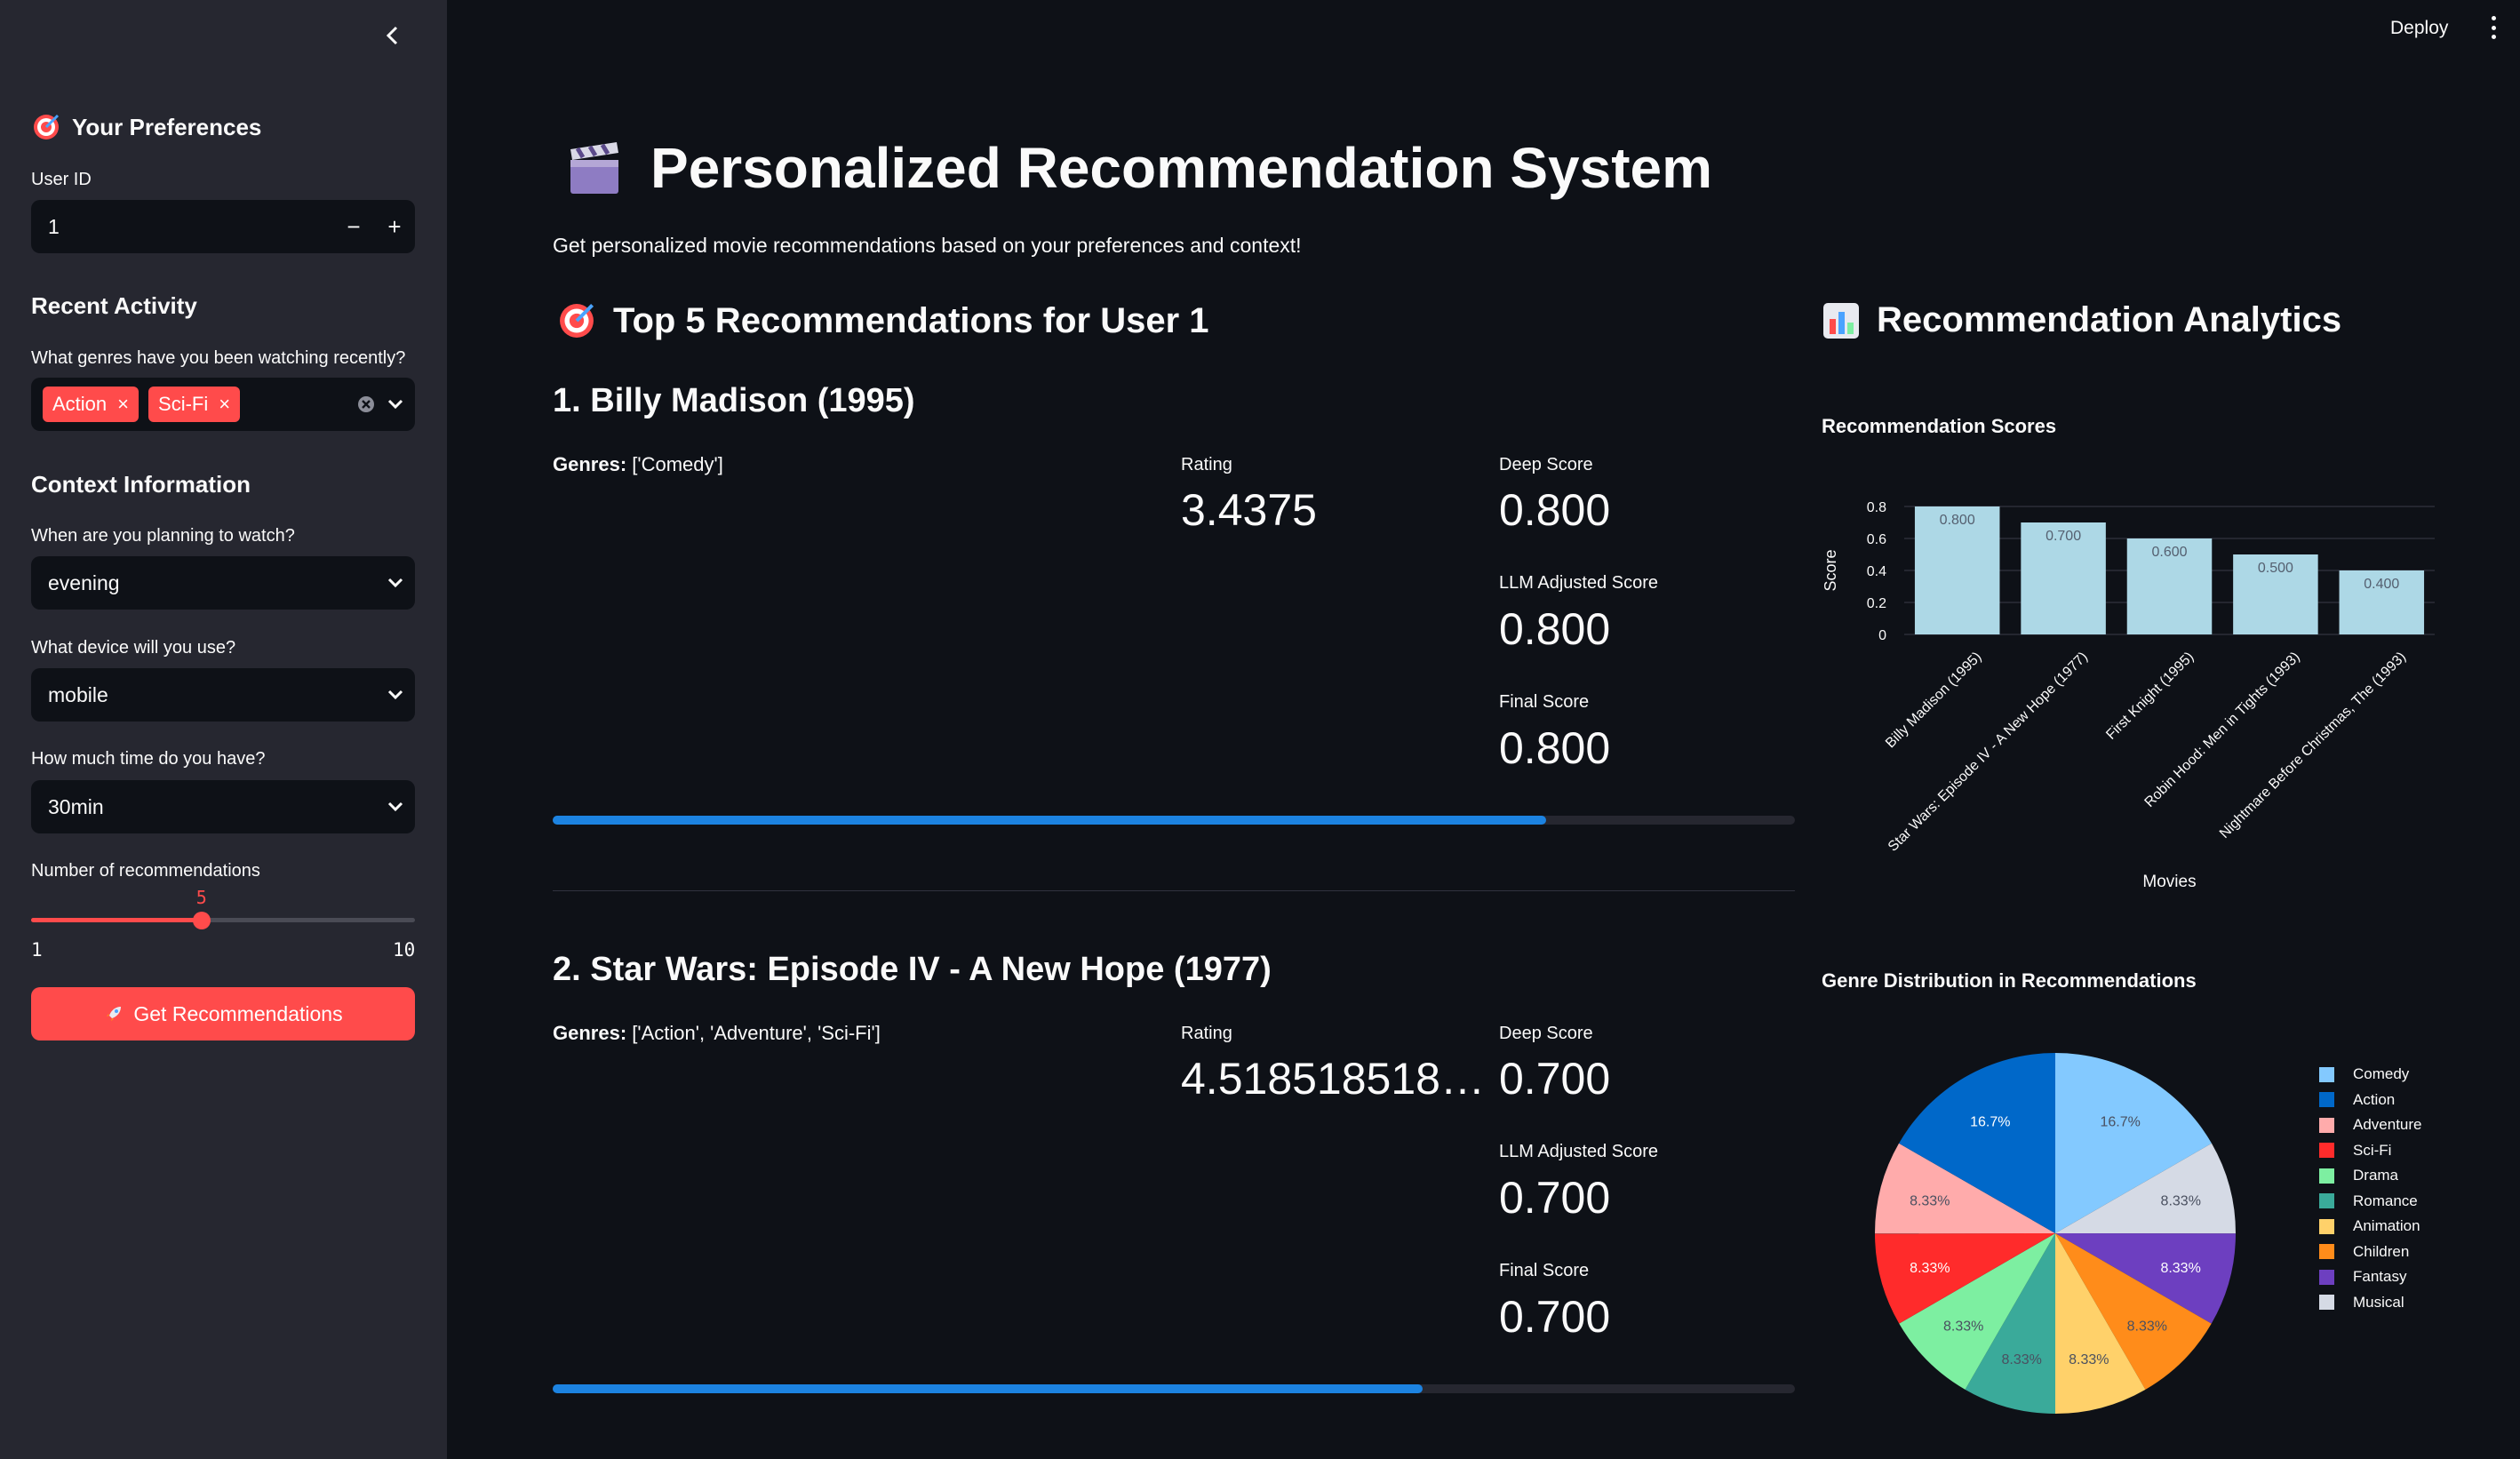 The height and width of the screenshot is (1459, 2520). I want to click on device-question-label: What device will you use?, so click(133, 648).